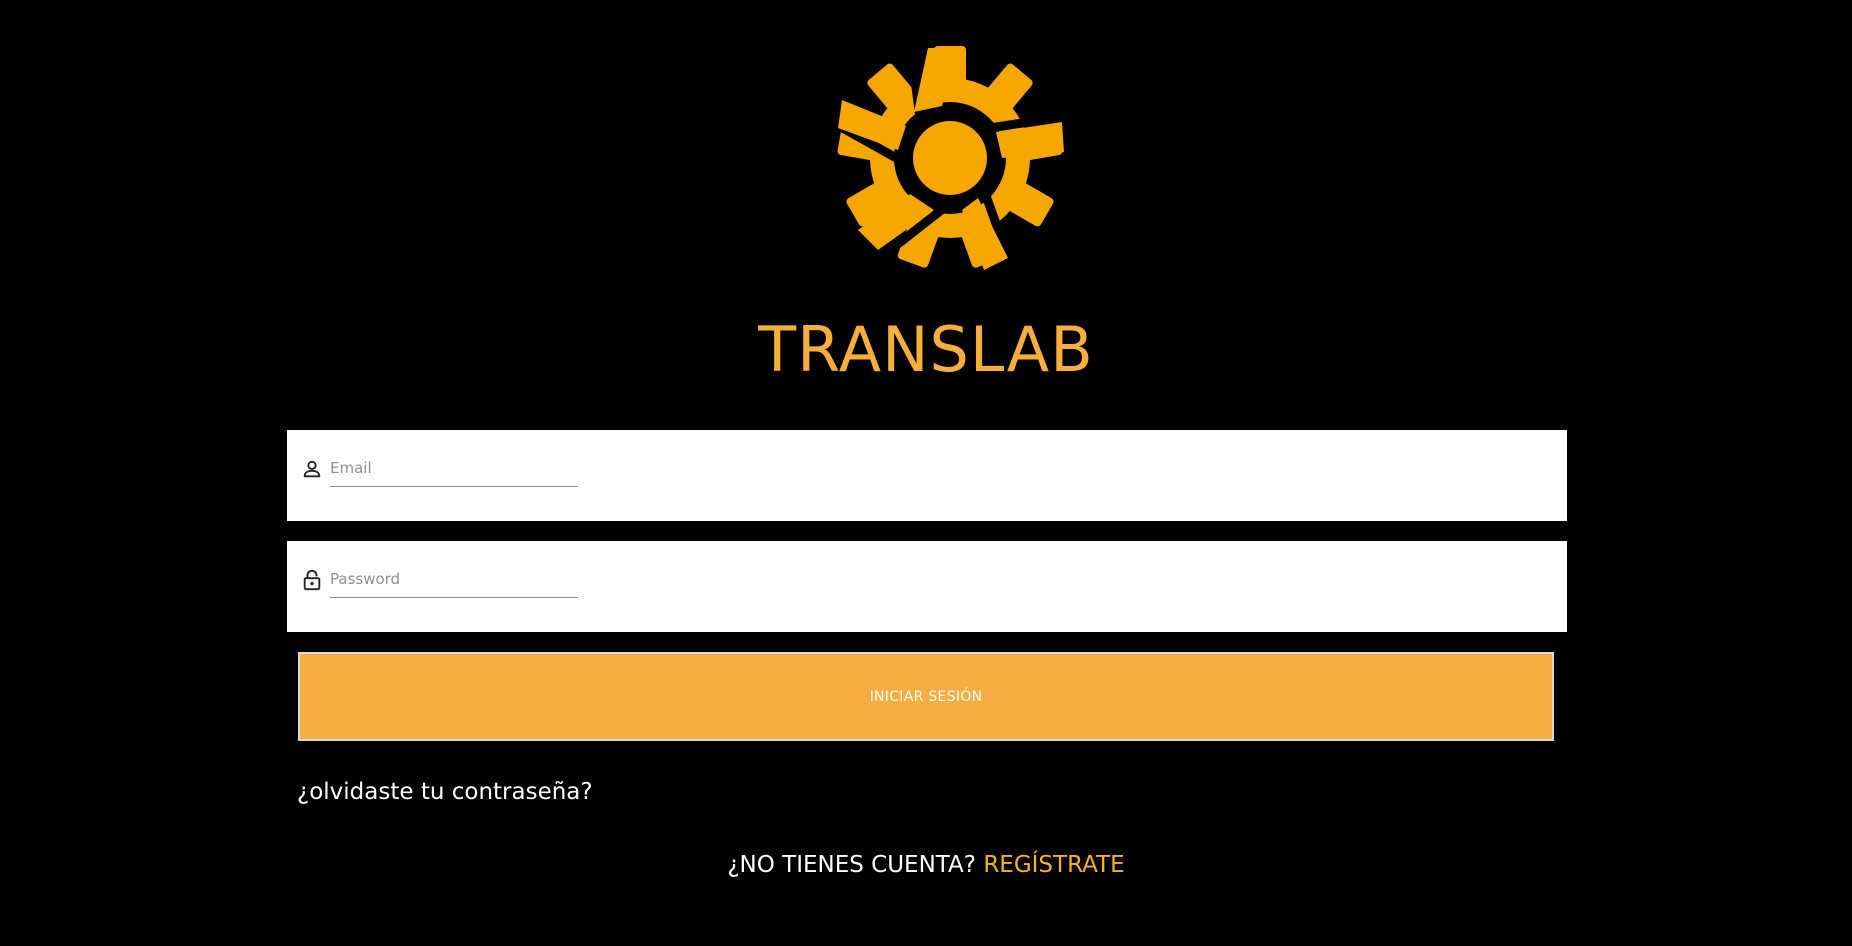 This screenshot has height=946, width=1852. What do you see at coordinates (927, 475) in the screenshot?
I see `email-field-card` at bounding box center [927, 475].